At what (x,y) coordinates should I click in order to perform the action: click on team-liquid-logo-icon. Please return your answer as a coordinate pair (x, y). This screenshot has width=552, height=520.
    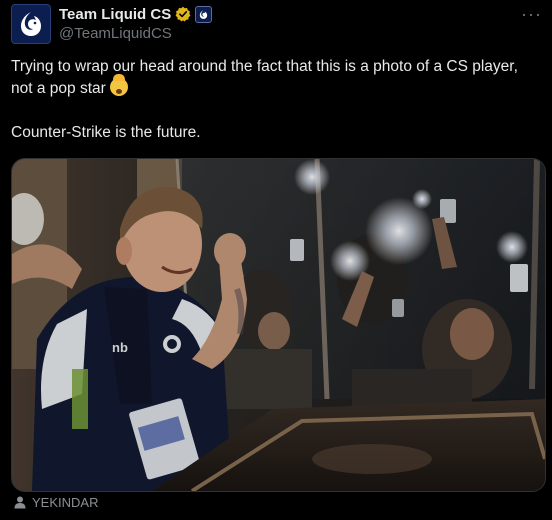
    Looking at the image, I should click on (31, 24).